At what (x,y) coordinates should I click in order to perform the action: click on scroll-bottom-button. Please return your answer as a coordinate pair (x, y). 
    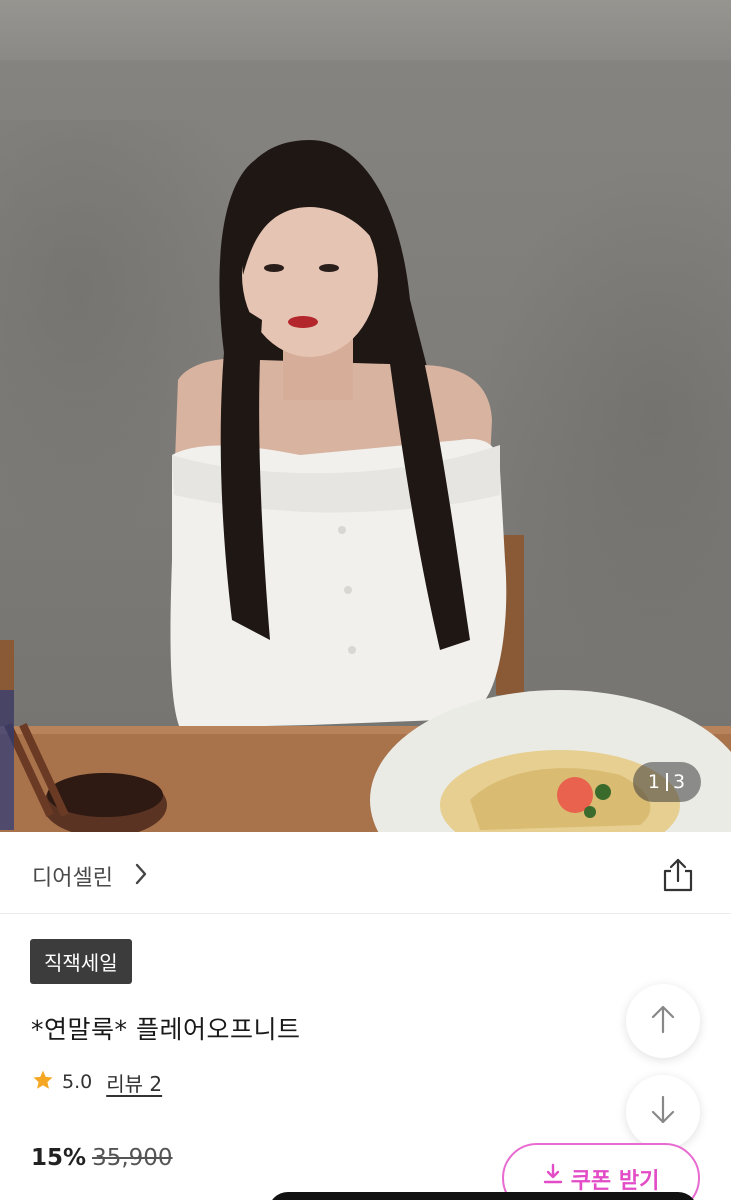
    Looking at the image, I should click on (663, 1112).